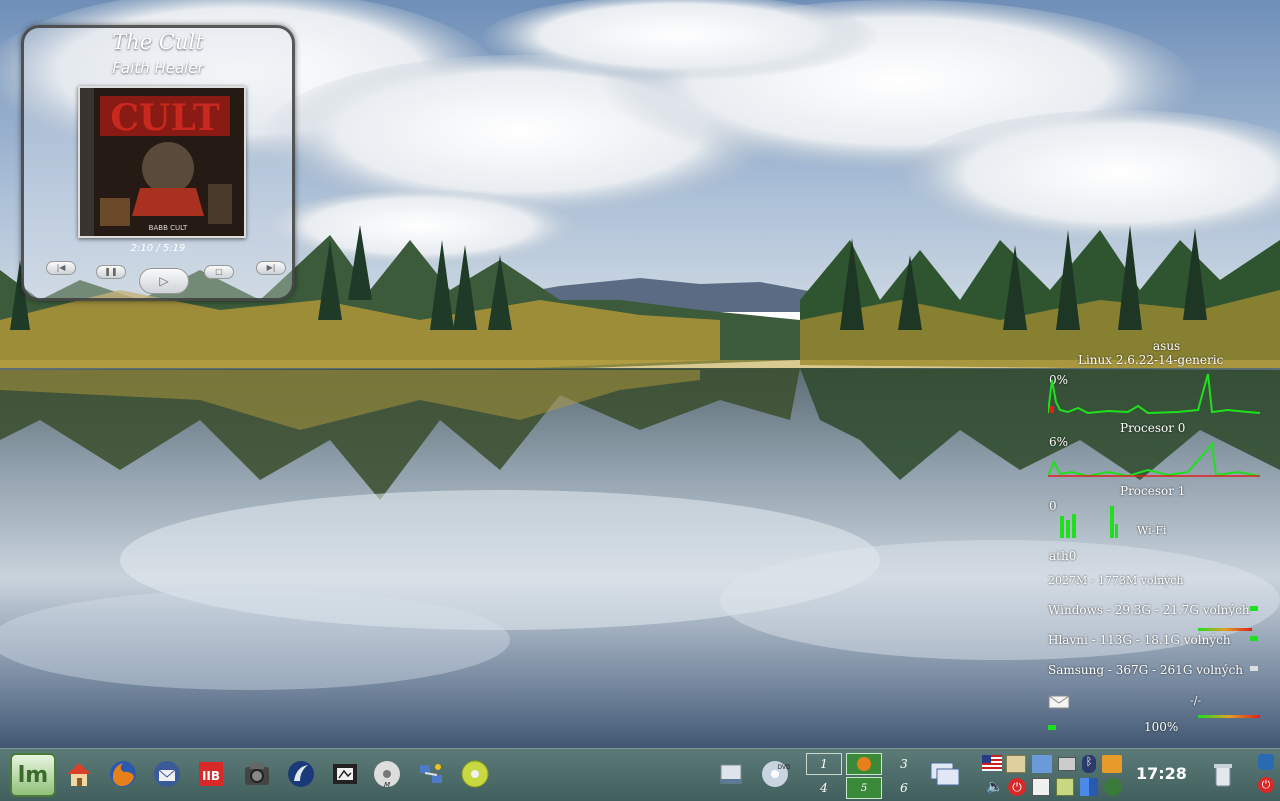 Image resolution: width=1280 pixels, height=801 pixels. I want to click on volume-icon: 🔈, so click(994, 787).